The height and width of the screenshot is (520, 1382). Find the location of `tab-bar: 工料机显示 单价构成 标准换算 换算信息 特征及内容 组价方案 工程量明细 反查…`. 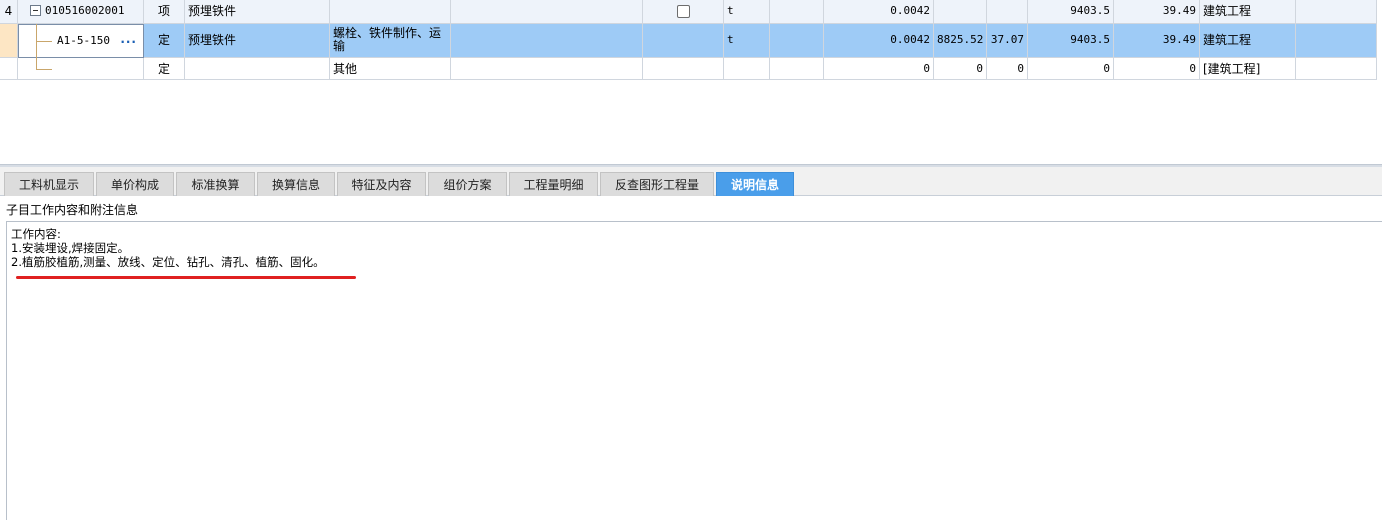

tab-bar: 工料机显示 单价构成 标准换算 换算信息 特征及内容 组价方案 工程量明细 反查… is located at coordinates (691, 181).